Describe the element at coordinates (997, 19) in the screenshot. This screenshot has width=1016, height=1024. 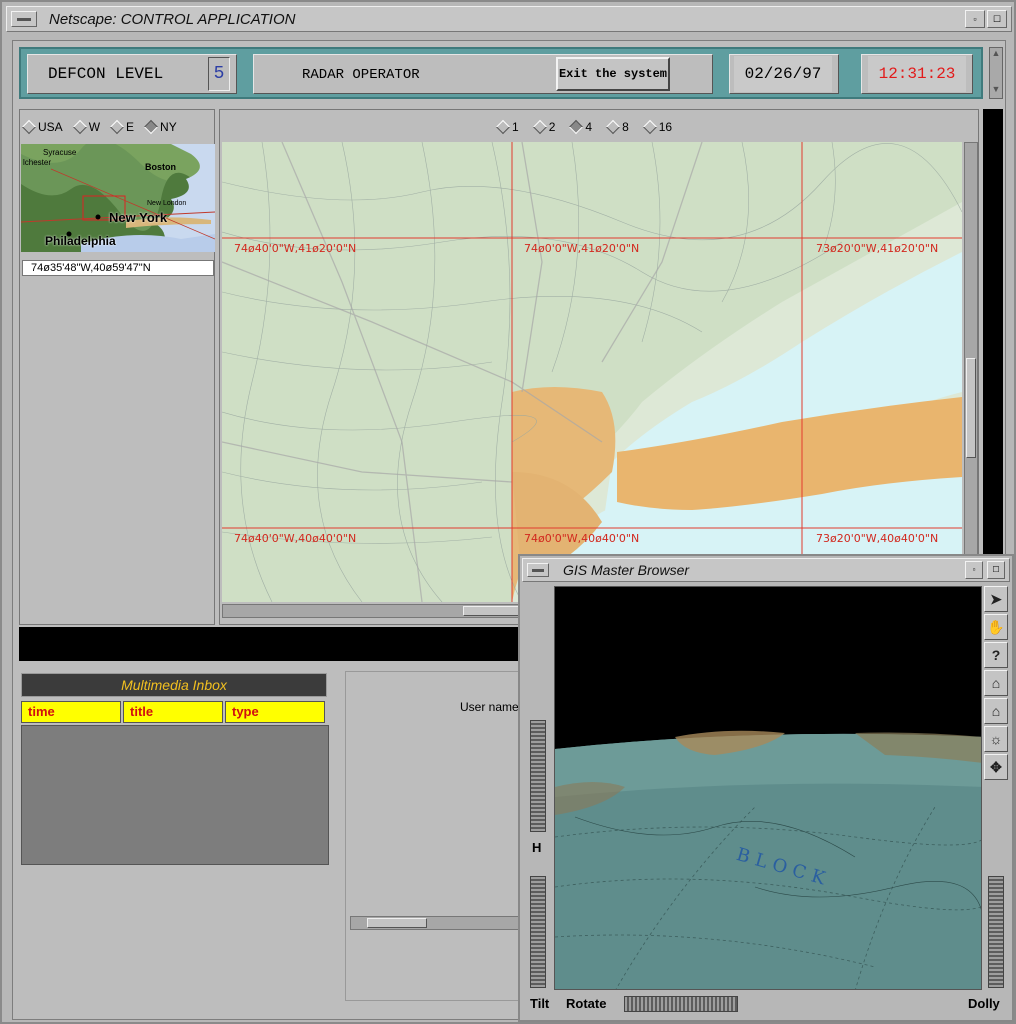
I see `maximize-button: ☐` at that location.